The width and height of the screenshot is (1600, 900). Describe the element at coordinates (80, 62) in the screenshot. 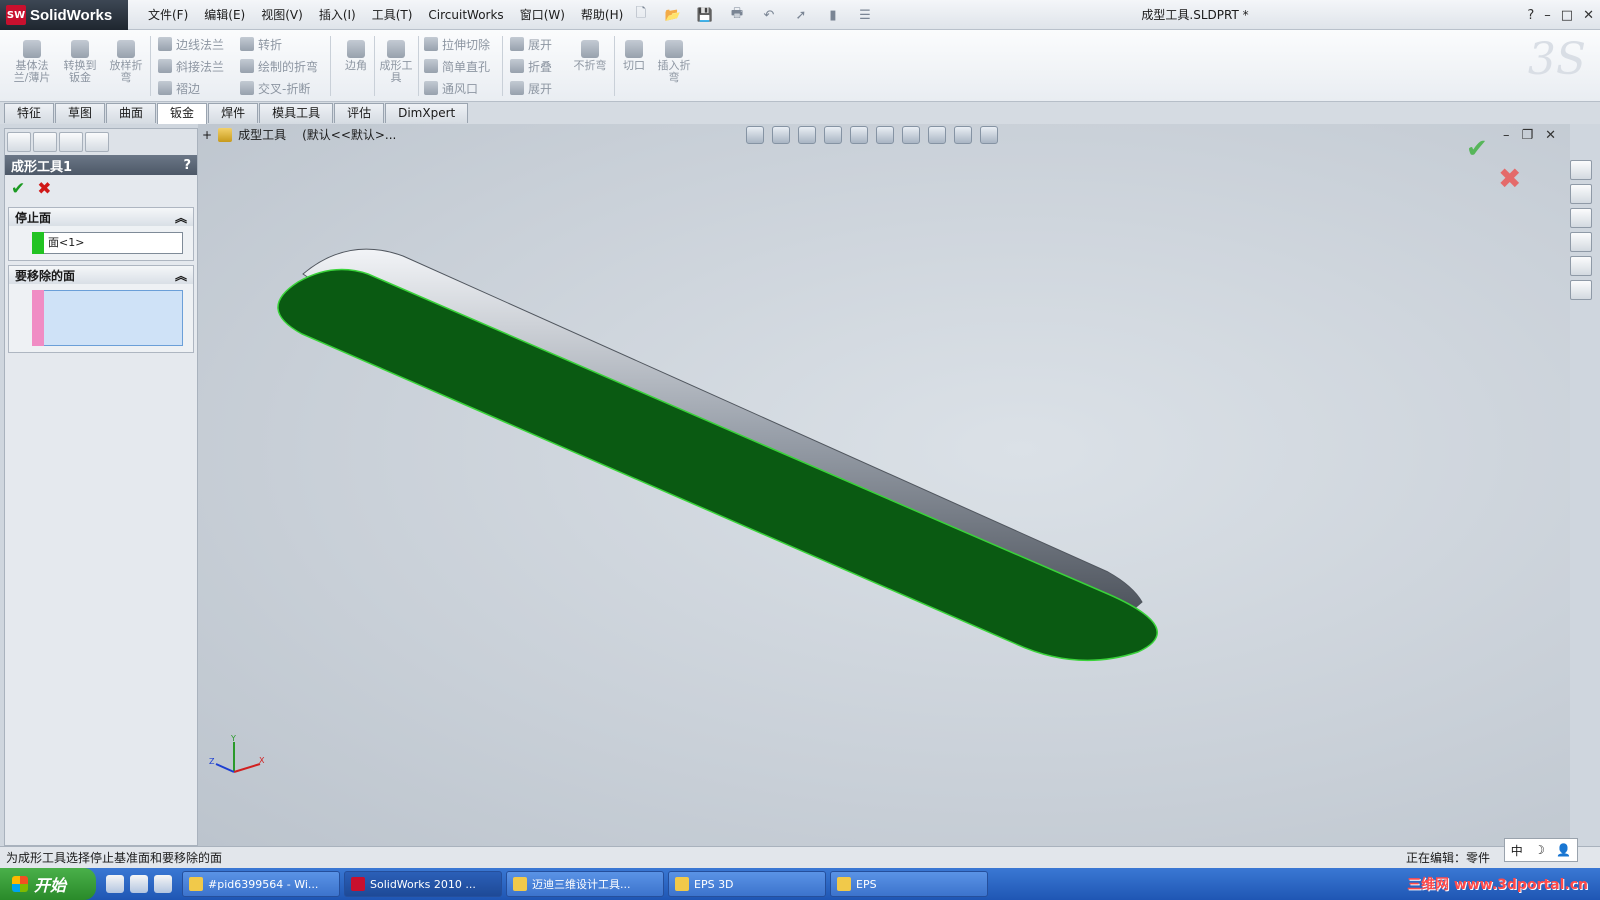

I see `convert-to-sheet-button: 转换到 钣金` at that location.